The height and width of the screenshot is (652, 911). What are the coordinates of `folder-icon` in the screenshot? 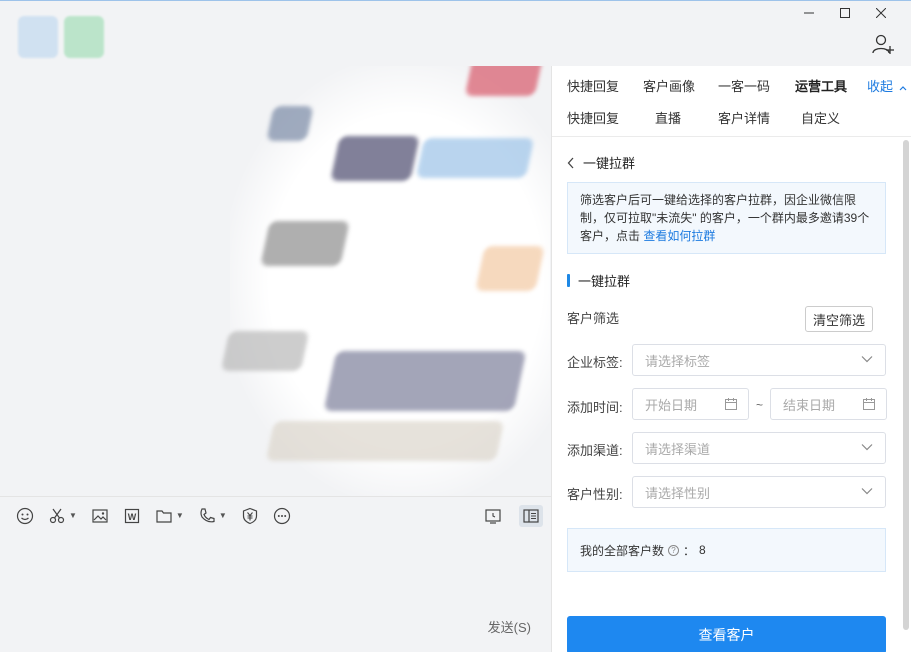 It's located at (164, 516).